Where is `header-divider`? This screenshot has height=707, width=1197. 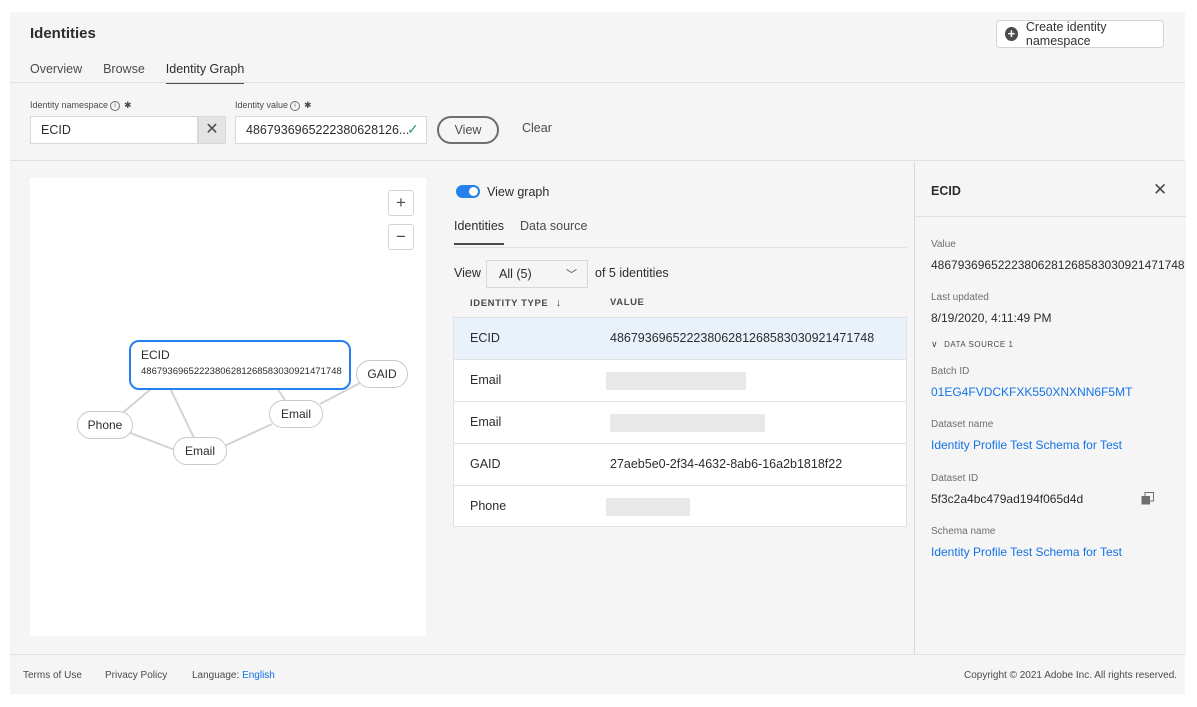 header-divider is located at coordinates (597, 82).